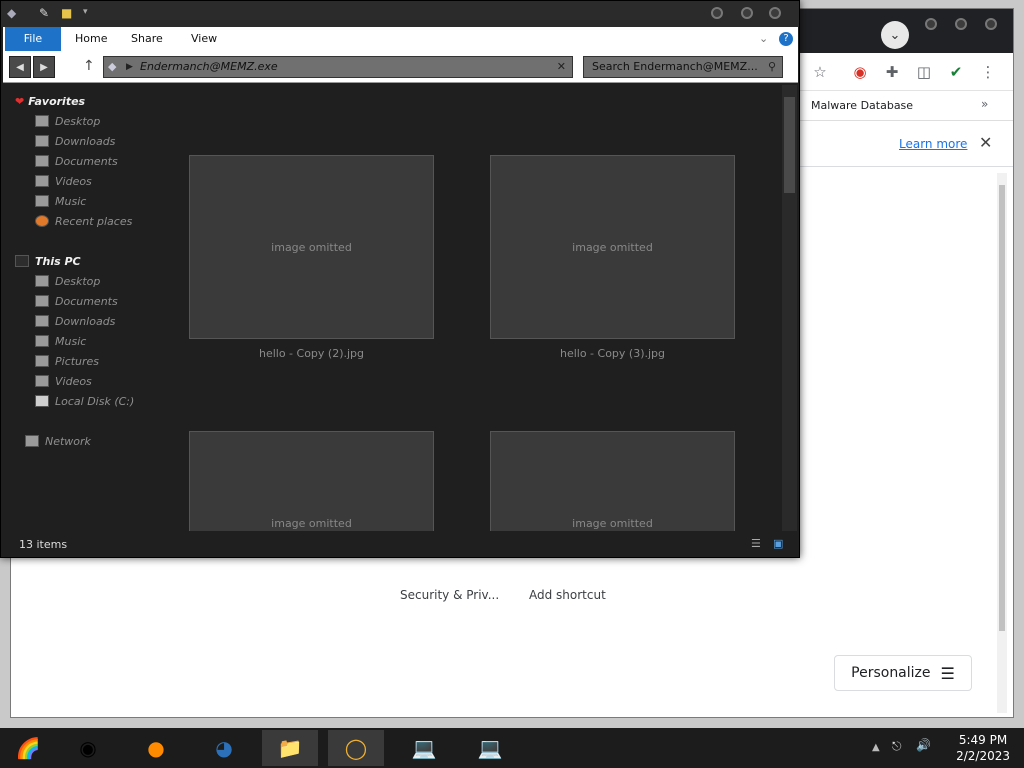  I want to click on file-name: hello - Copy (2).jpg, so click(311, 353).